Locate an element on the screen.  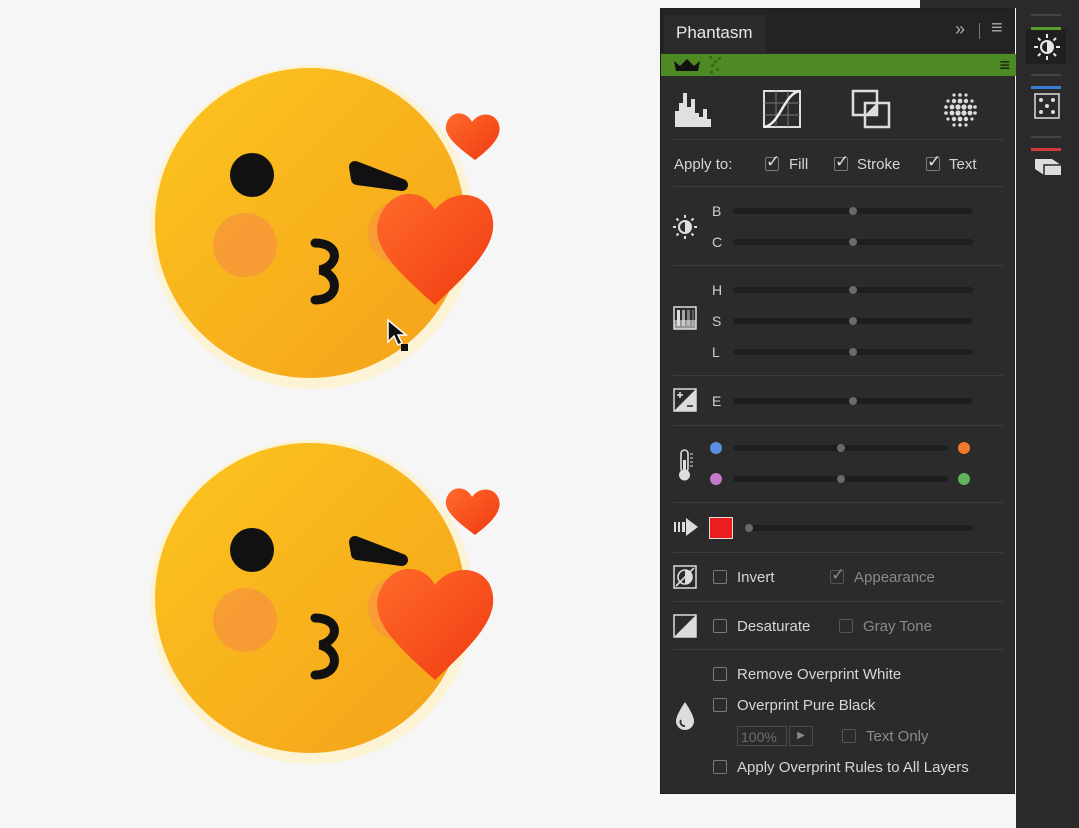
lightness-label: L is located at coordinates (716, 352).